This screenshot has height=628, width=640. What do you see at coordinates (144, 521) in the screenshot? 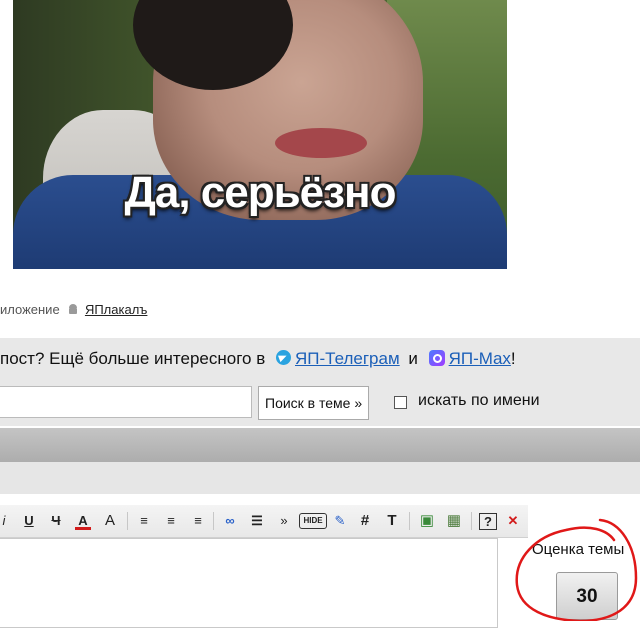
I see `align-left-button: ≡` at bounding box center [144, 521].